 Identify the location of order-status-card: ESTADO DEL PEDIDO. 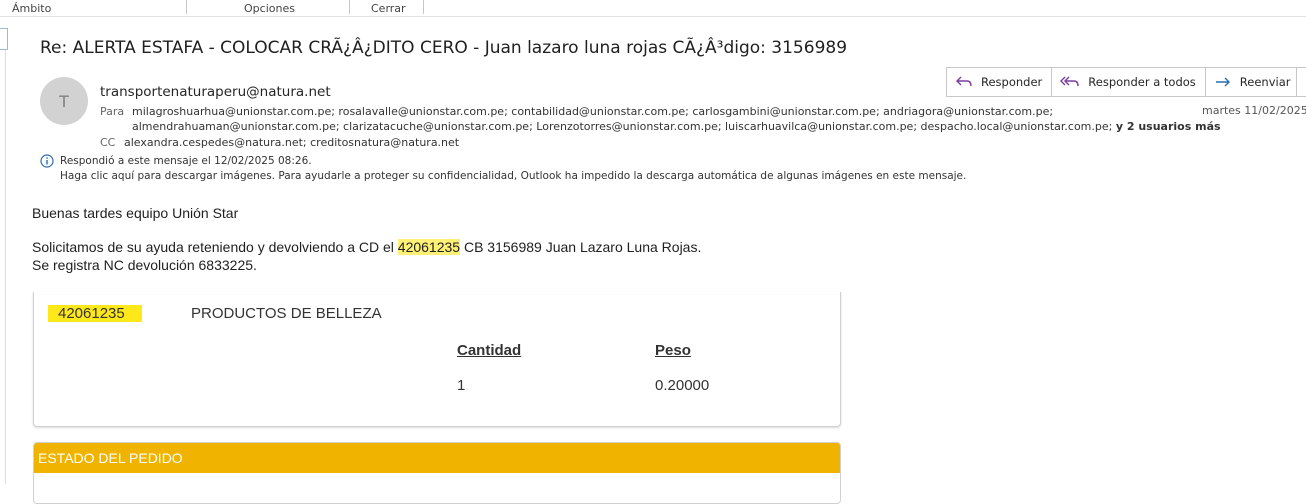
(437, 473).